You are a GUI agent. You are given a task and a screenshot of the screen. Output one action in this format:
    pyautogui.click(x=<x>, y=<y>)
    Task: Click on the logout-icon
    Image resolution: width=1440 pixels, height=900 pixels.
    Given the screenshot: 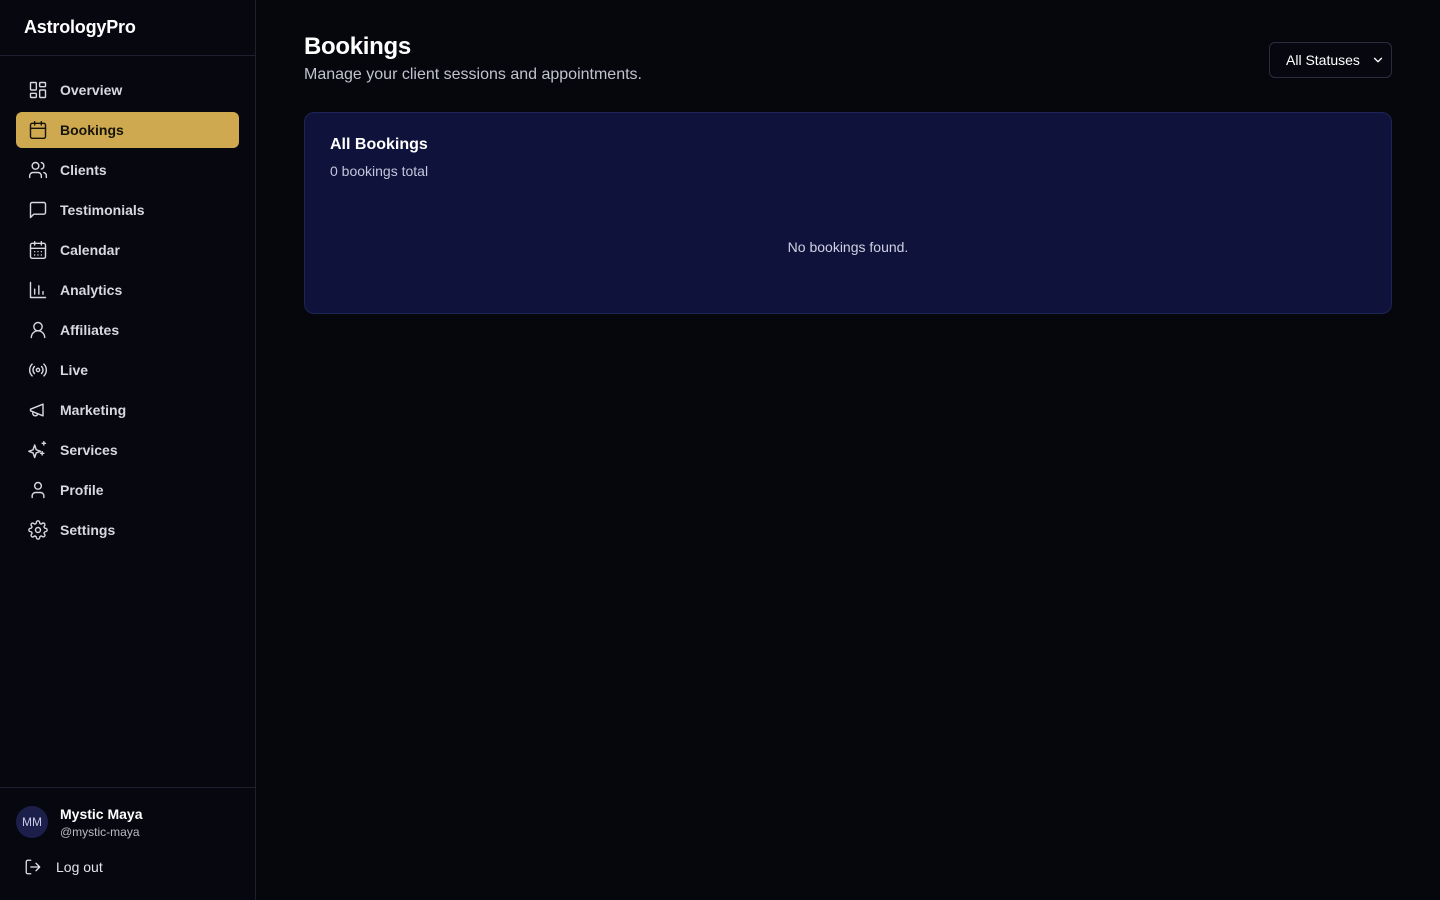 What is the action you would take?
    pyautogui.click(x=33, y=867)
    